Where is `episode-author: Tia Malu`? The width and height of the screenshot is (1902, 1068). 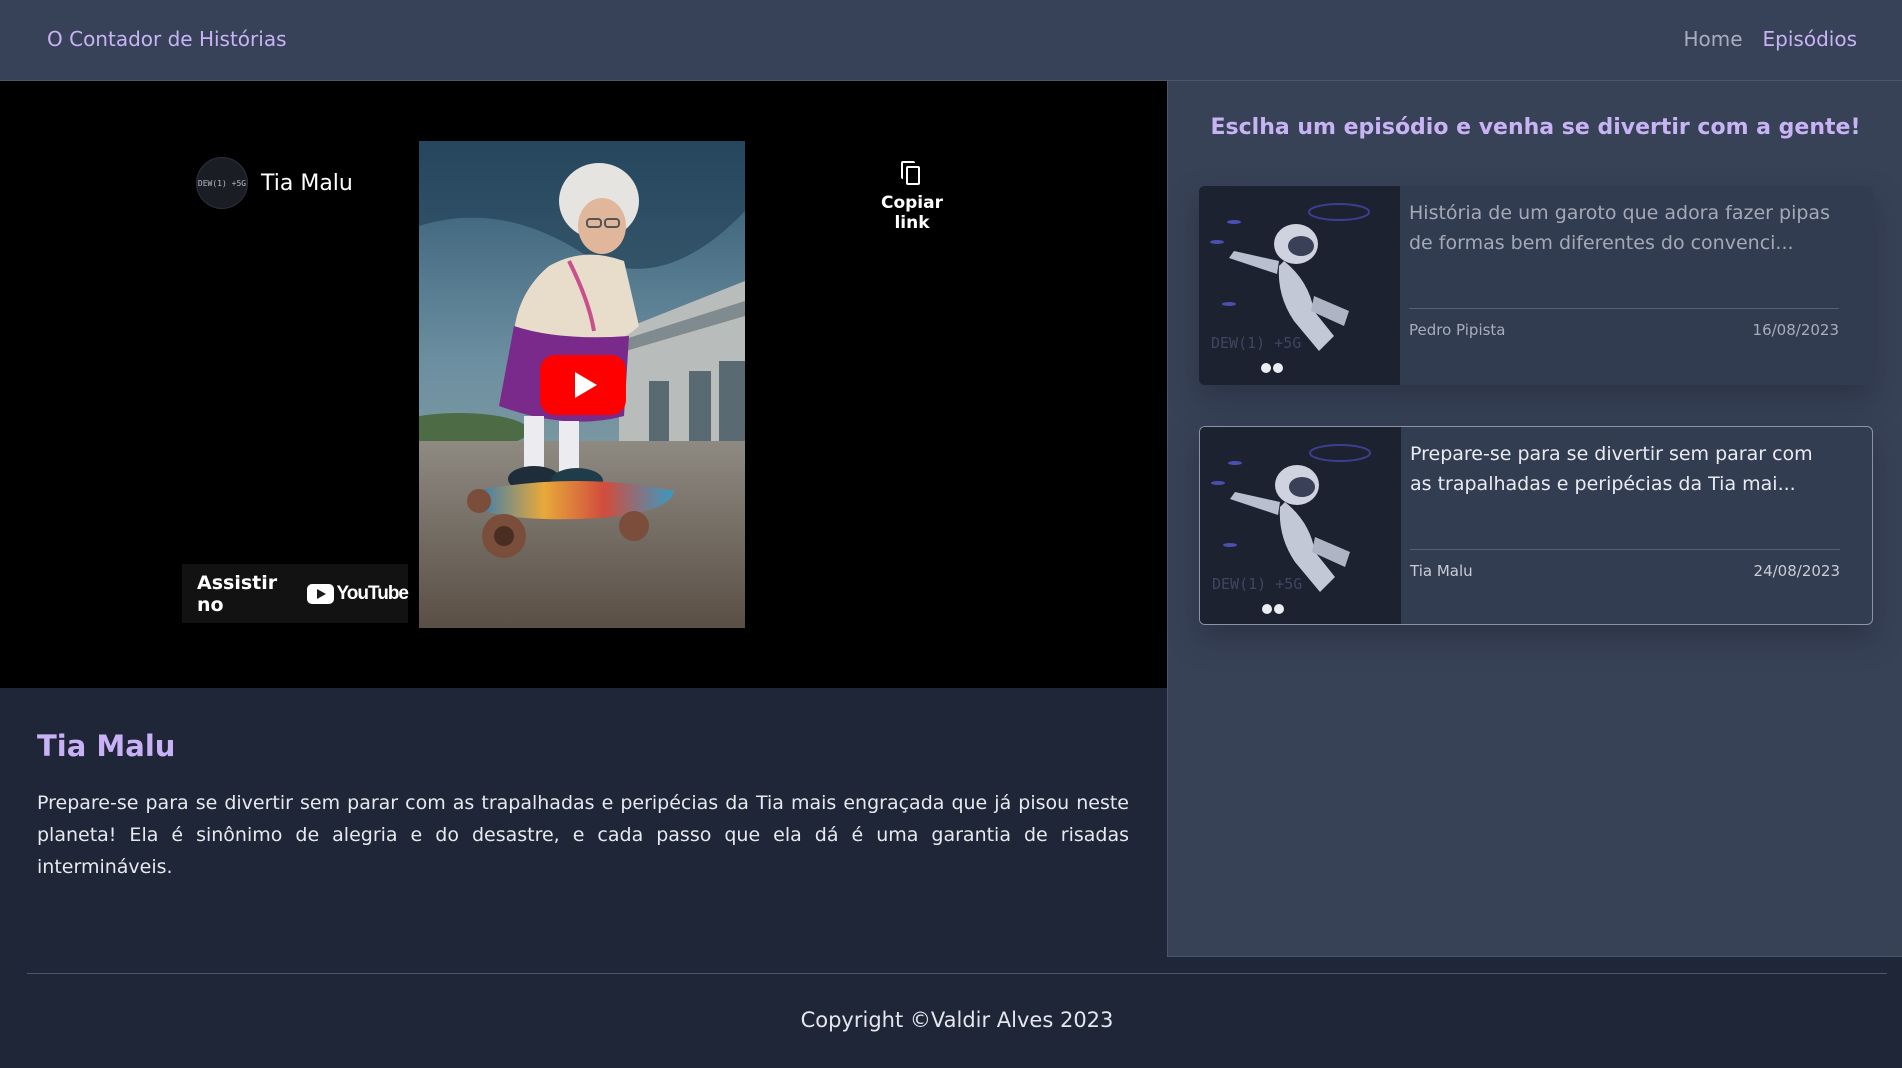 episode-author: Tia Malu is located at coordinates (1441, 571).